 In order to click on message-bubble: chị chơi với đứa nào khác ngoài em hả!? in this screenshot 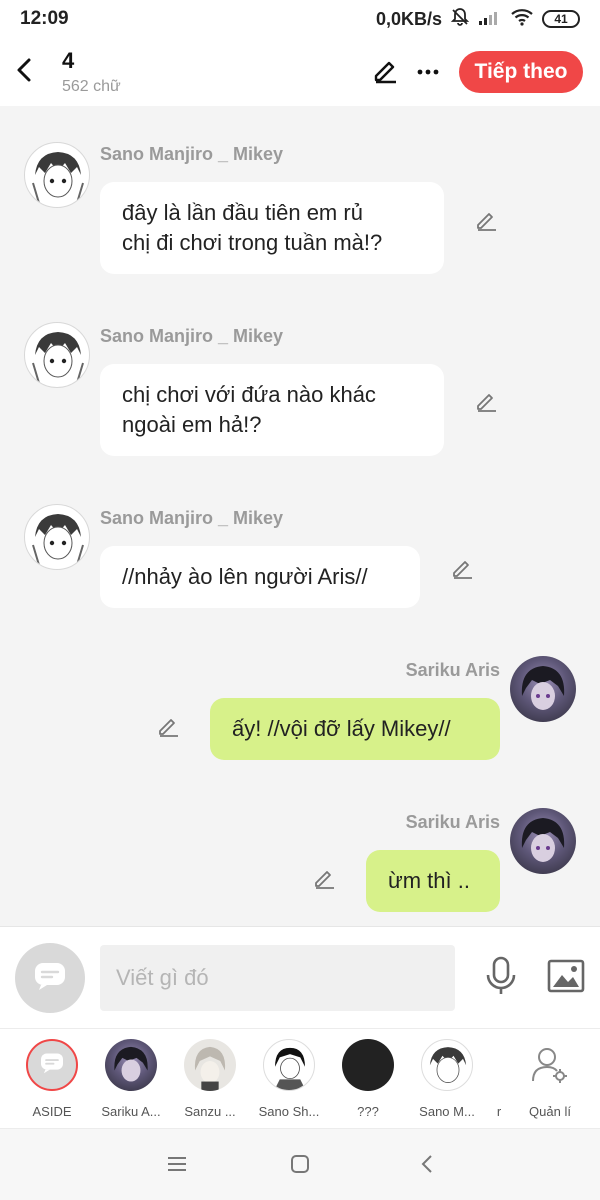, I will do `click(272, 410)`.